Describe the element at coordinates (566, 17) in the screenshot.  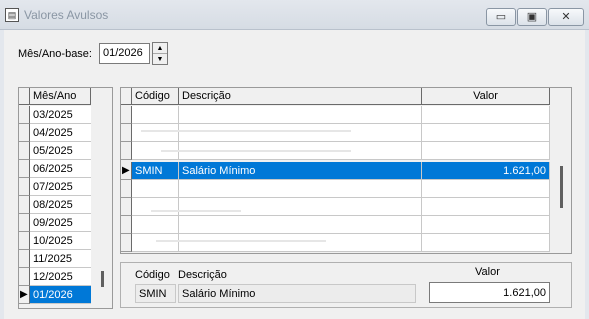
I see `close-button: ✕` at that location.